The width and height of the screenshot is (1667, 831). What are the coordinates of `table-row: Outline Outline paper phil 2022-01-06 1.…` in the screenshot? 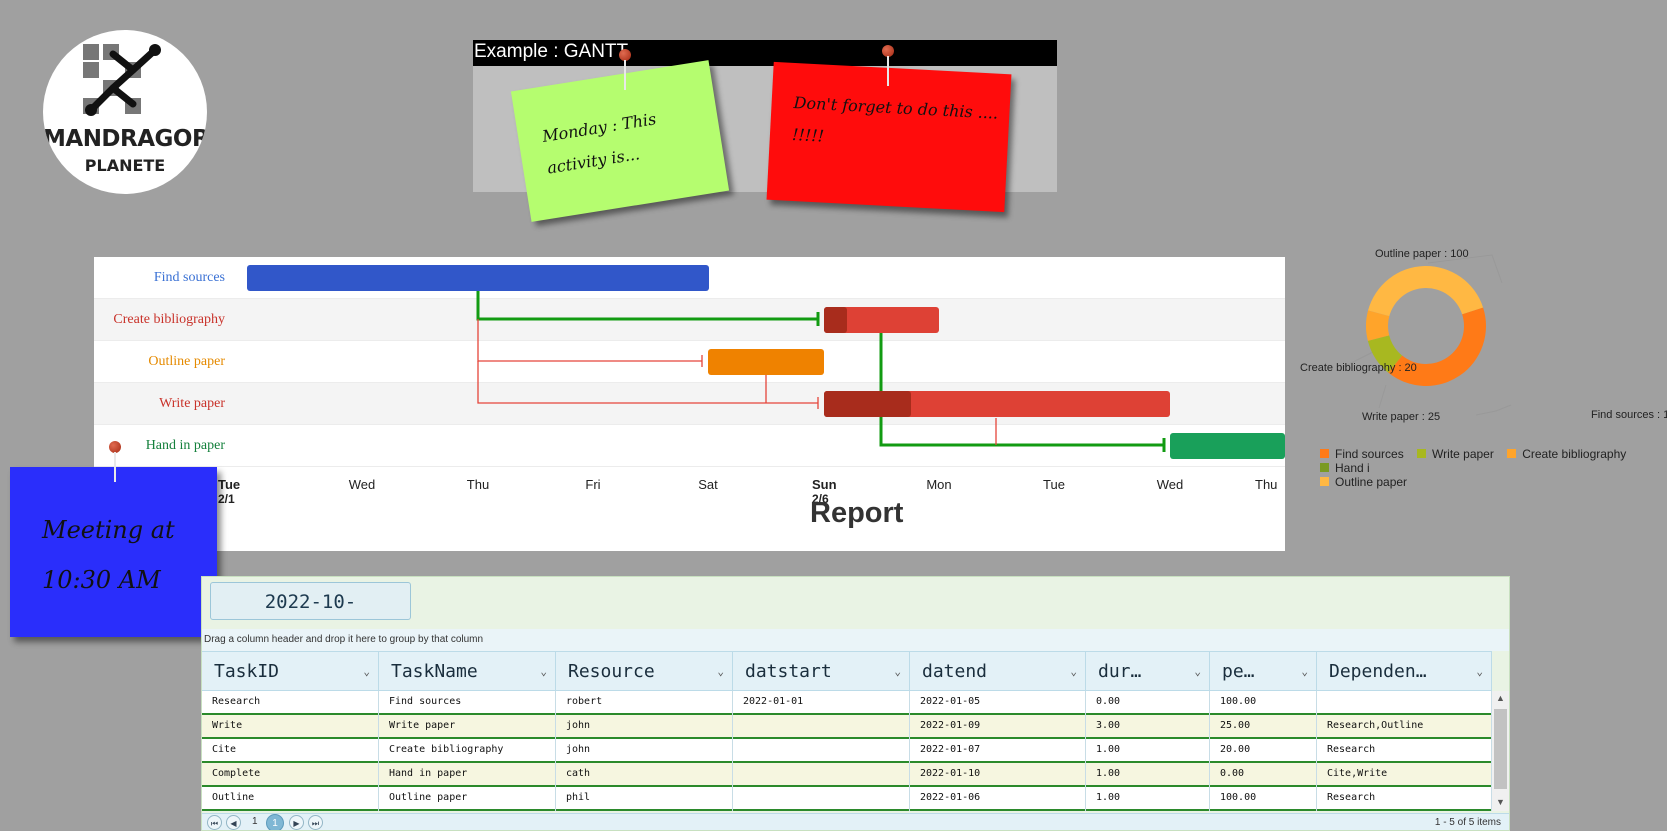 It's located at (847, 799).